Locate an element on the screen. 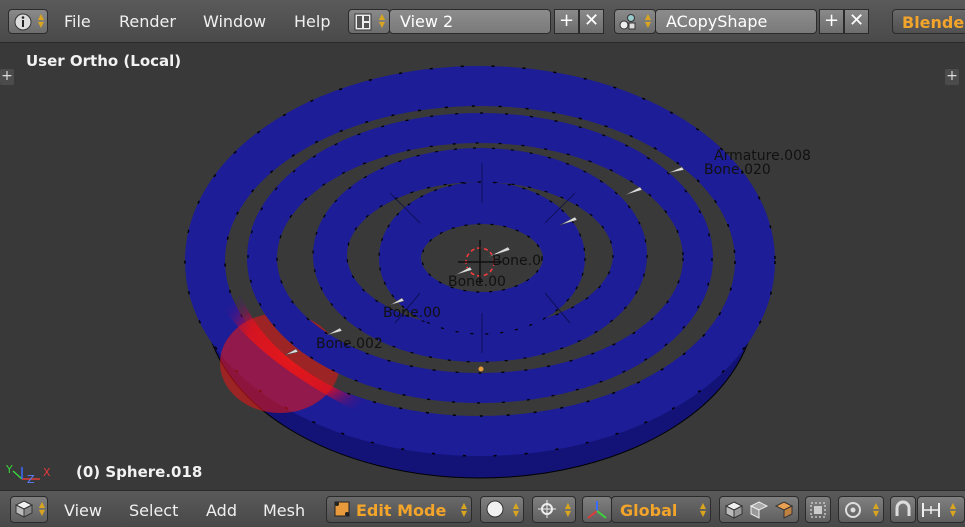 The image size is (965, 527). render-engine-selector: Blender is located at coordinates (928, 21).